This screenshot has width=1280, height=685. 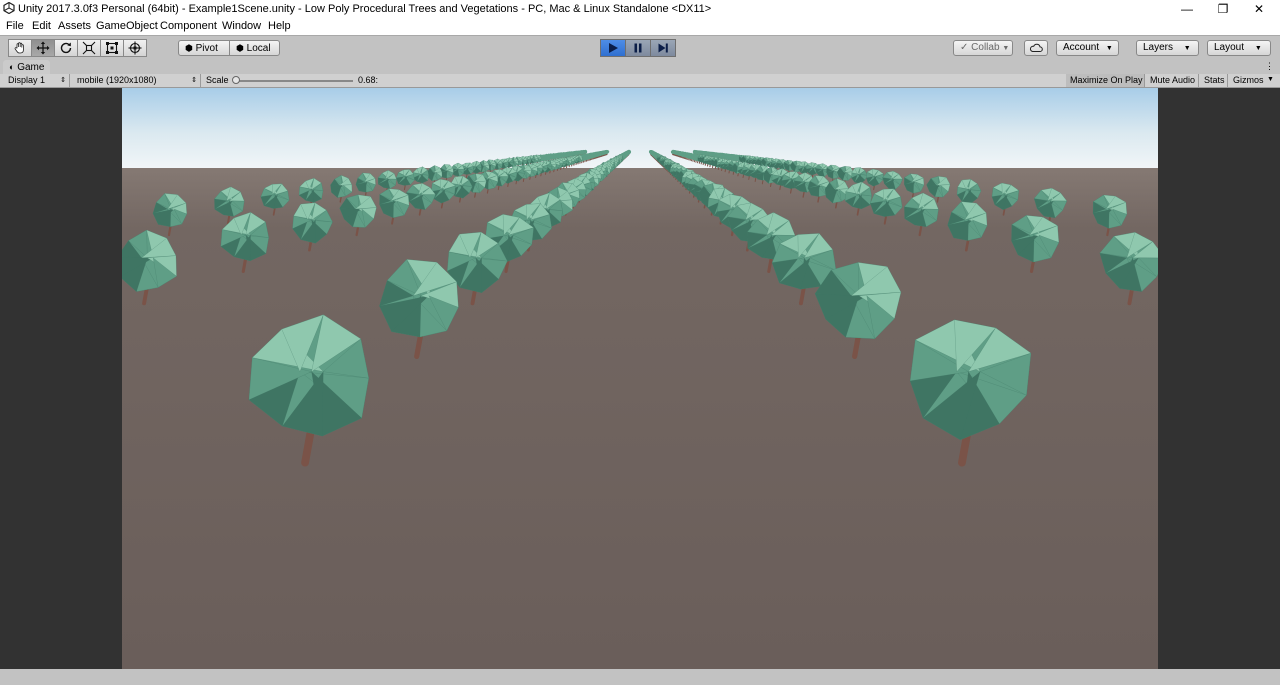 What do you see at coordinates (1248, 80) in the screenshot?
I see `gizmos-toggle: Gizmos` at bounding box center [1248, 80].